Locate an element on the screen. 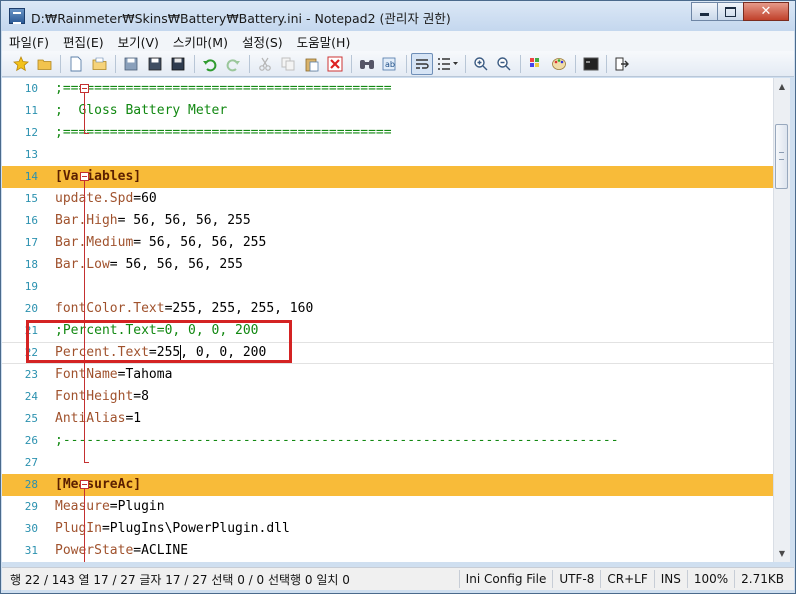  menu-scheme: 스키마(M) is located at coordinates (200, 41).